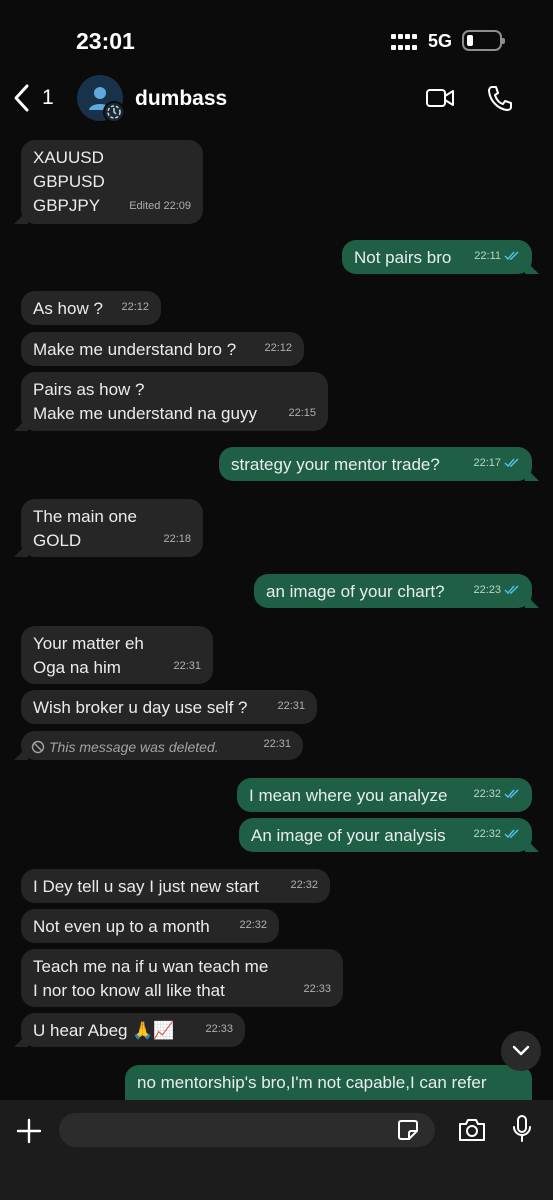 The width and height of the screenshot is (553, 1200). What do you see at coordinates (384, 795) in the screenshot?
I see `message-bubble: I mean where you analyze 22:32` at bounding box center [384, 795].